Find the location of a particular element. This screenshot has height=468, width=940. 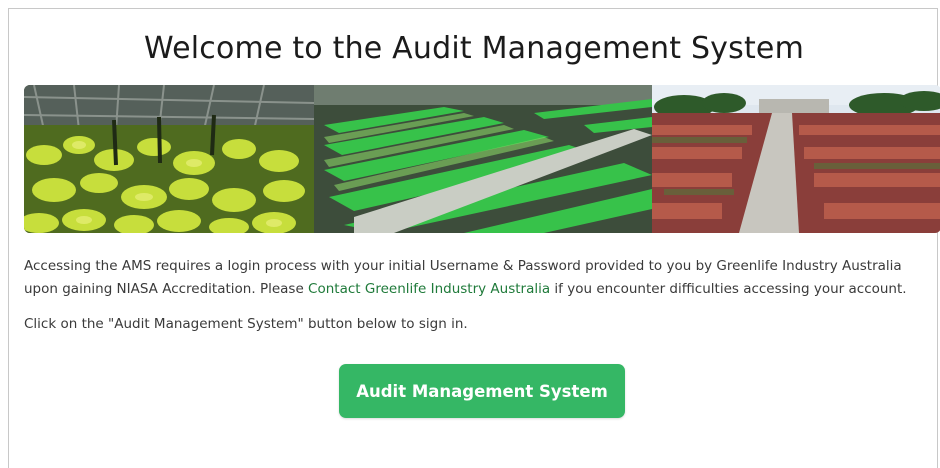

page-title: Welcome to the Audit Management System is located at coordinates (474, 48).